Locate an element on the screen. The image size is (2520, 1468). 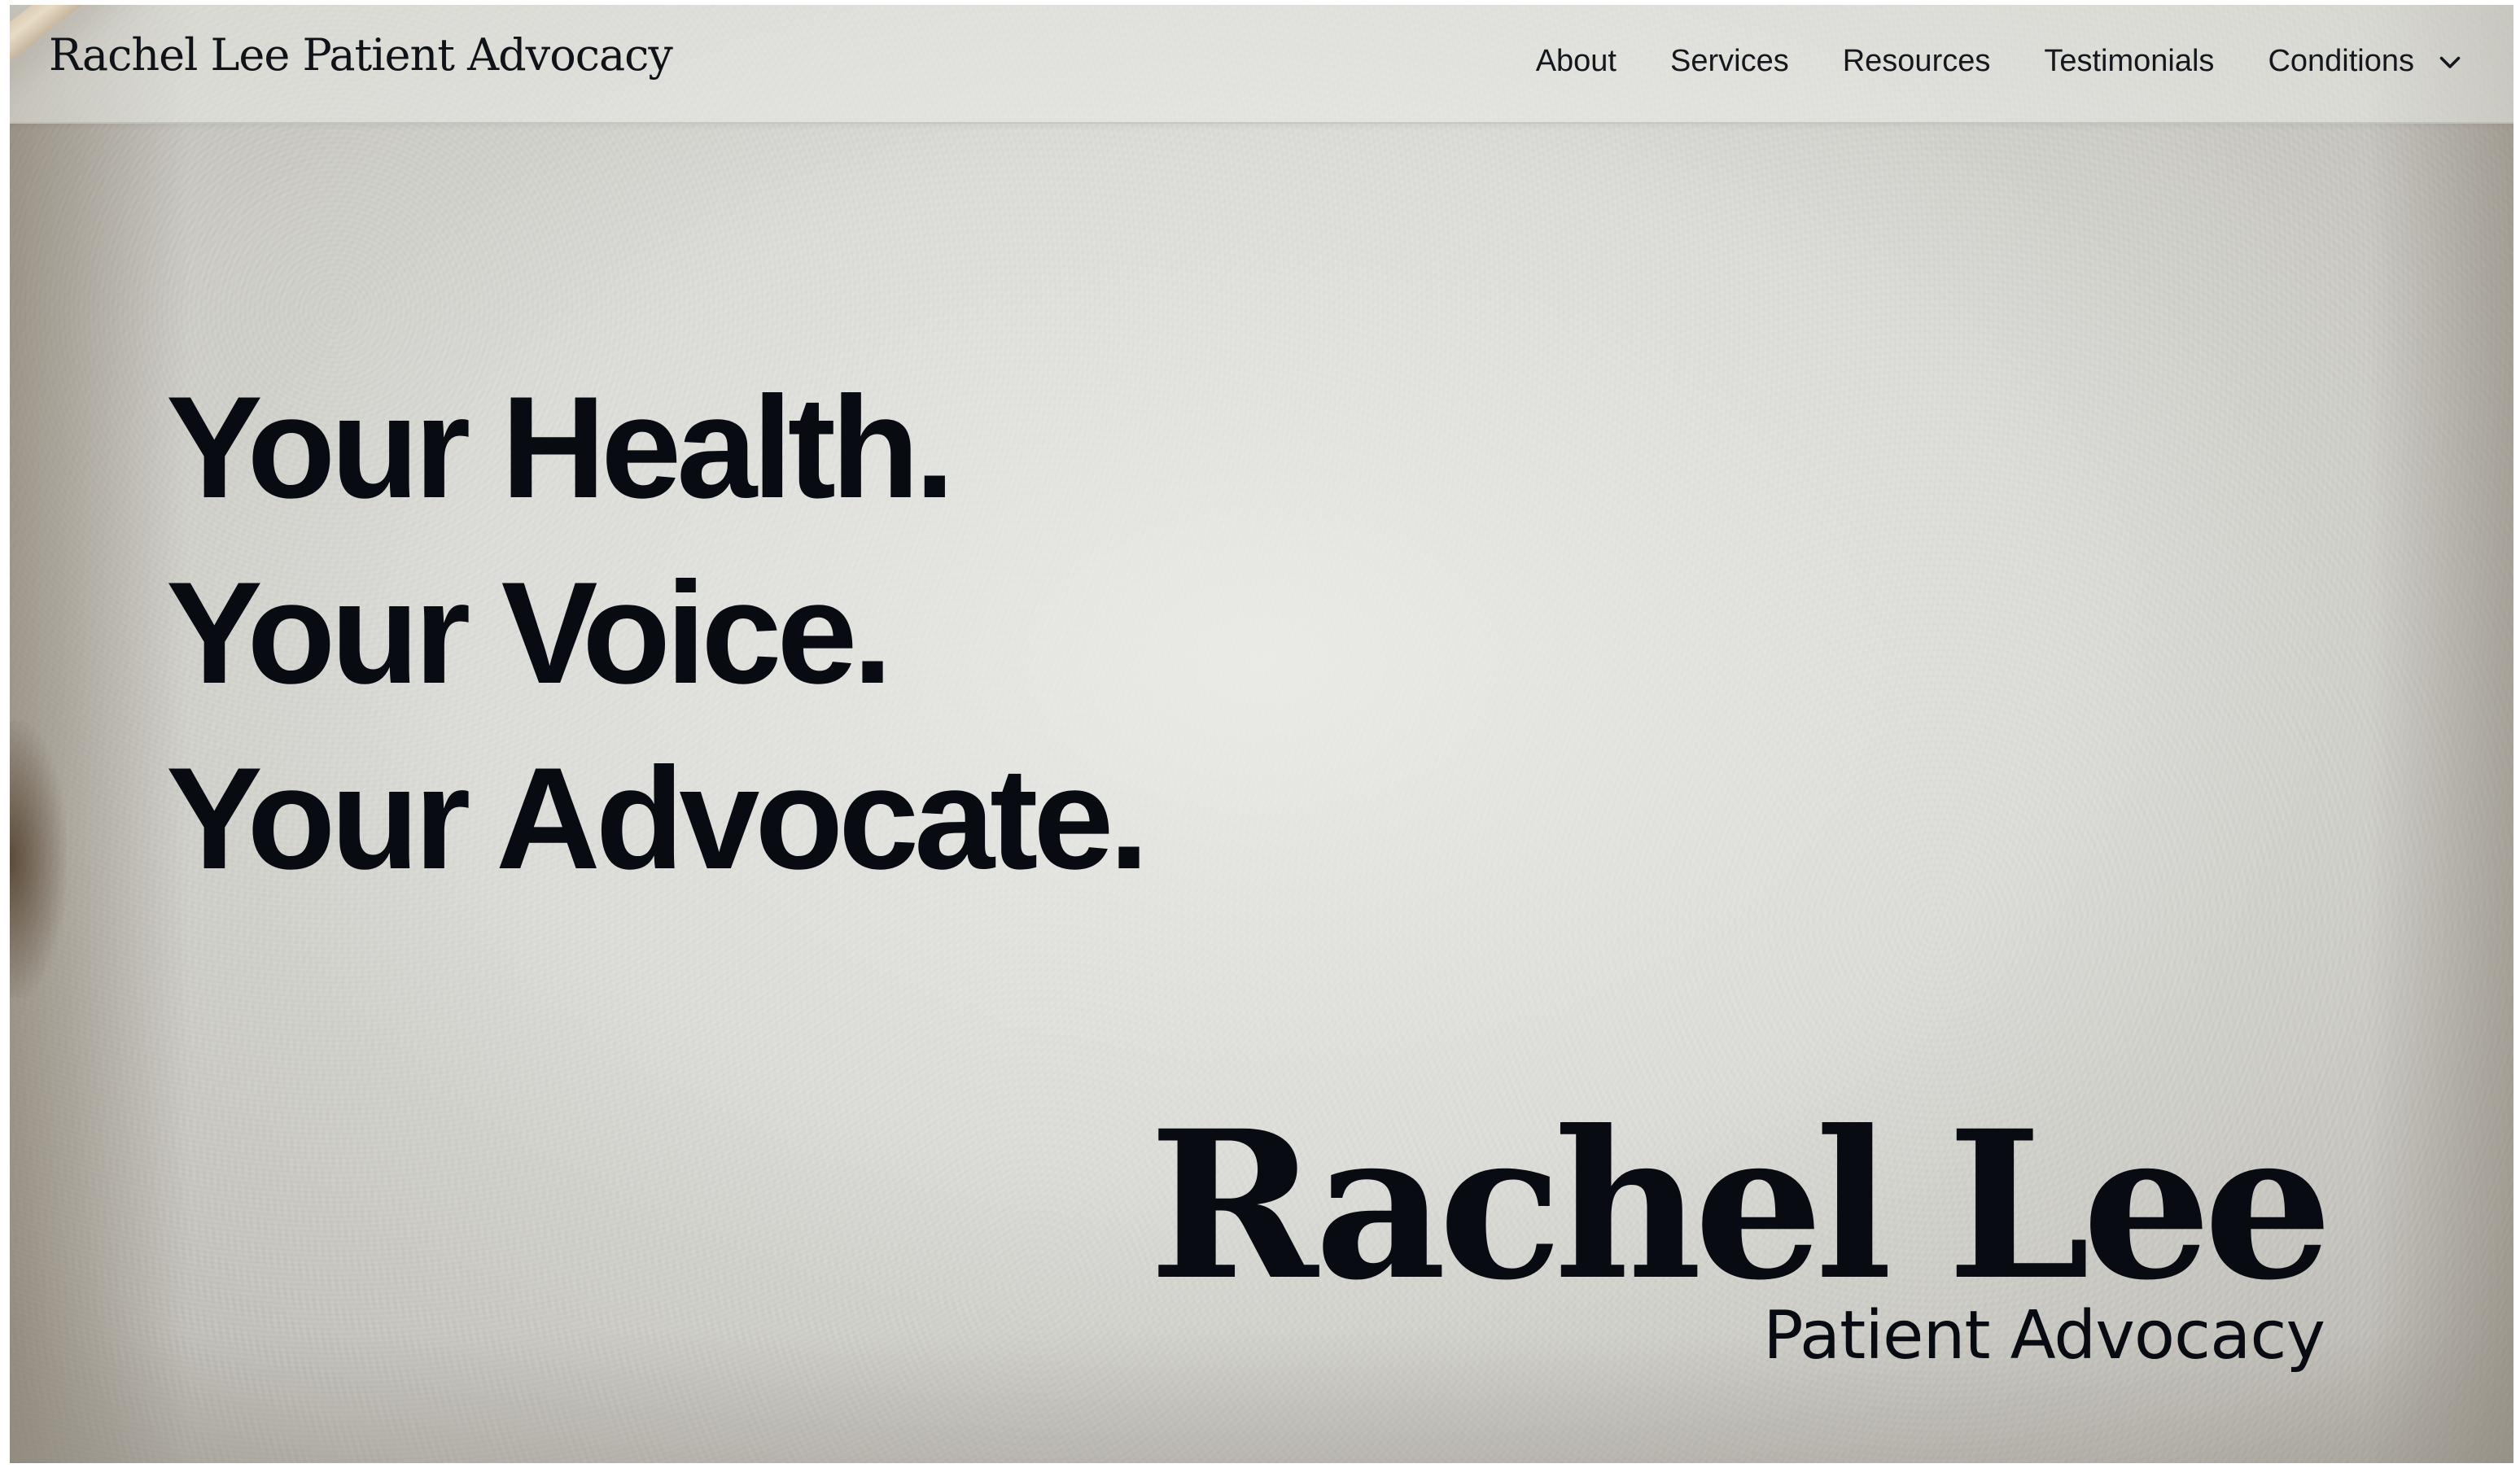
brand-link: Rachel Lee Patient Advocacy is located at coordinates (361, 55).